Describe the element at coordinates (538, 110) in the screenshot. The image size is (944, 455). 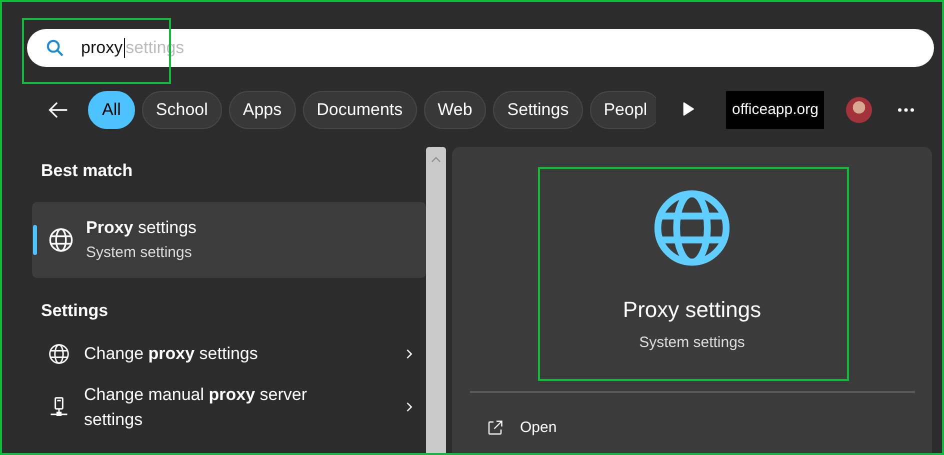
I see `filter-chip: Settings` at that location.